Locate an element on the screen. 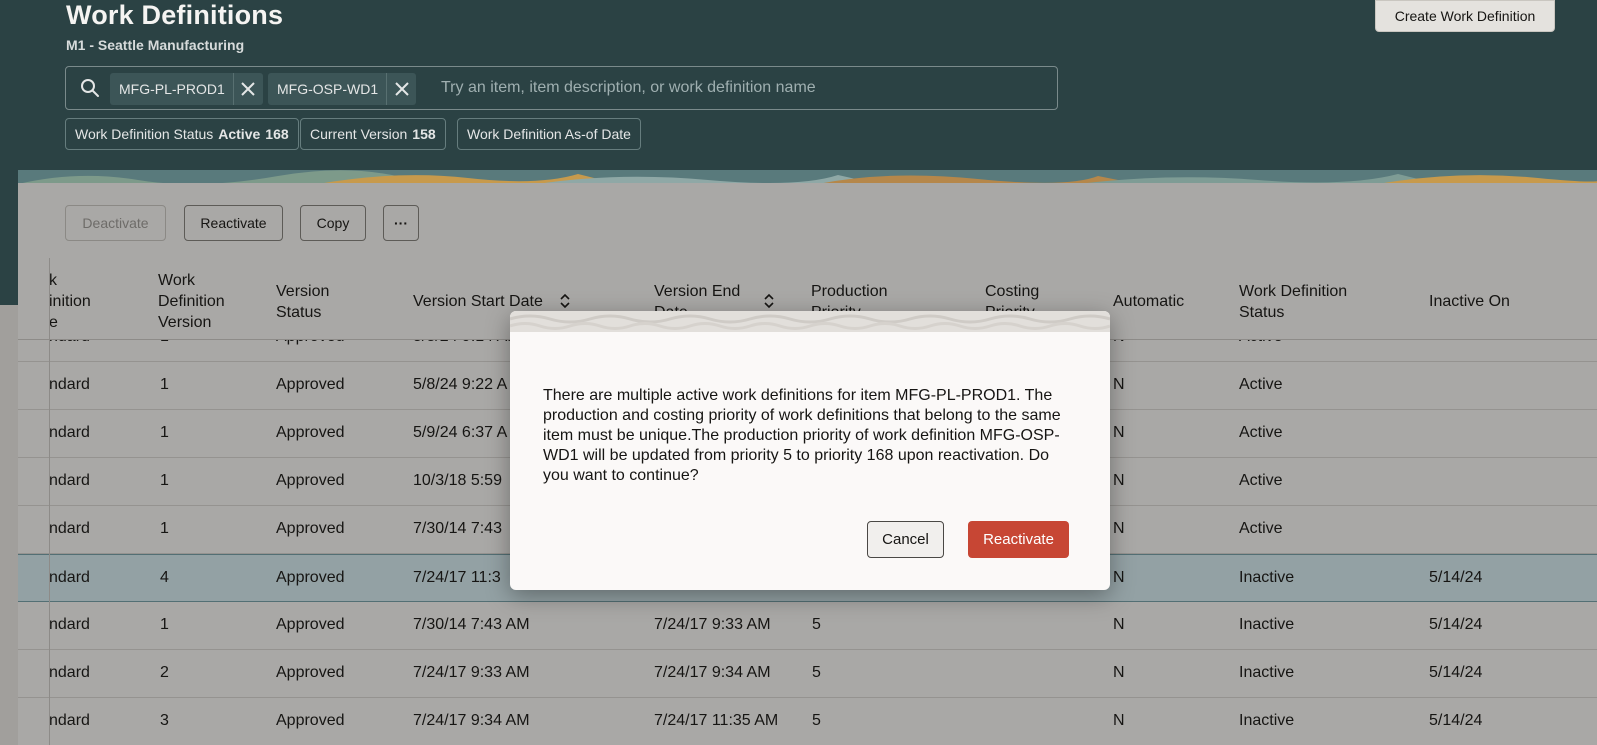 The width and height of the screenshot is (1597, 745). cell-end-date: 7/24/17 9:34 AM is located at coordinates (712, 672).